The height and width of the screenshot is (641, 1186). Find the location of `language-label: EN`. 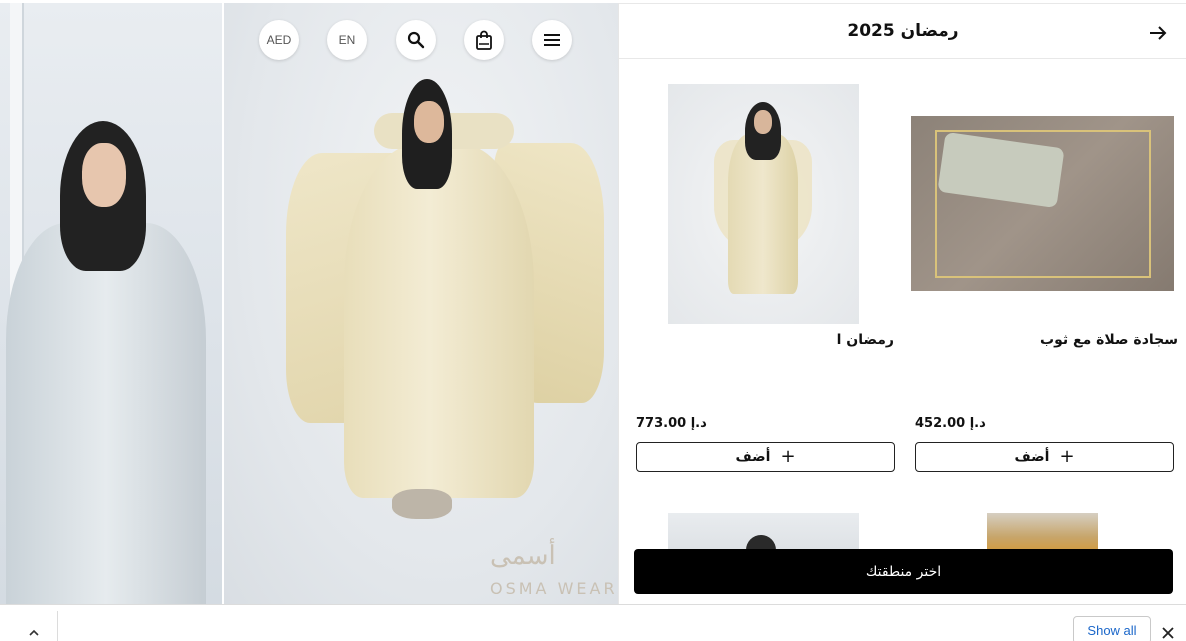

language-label: EN is located at coordinates (347, 40).